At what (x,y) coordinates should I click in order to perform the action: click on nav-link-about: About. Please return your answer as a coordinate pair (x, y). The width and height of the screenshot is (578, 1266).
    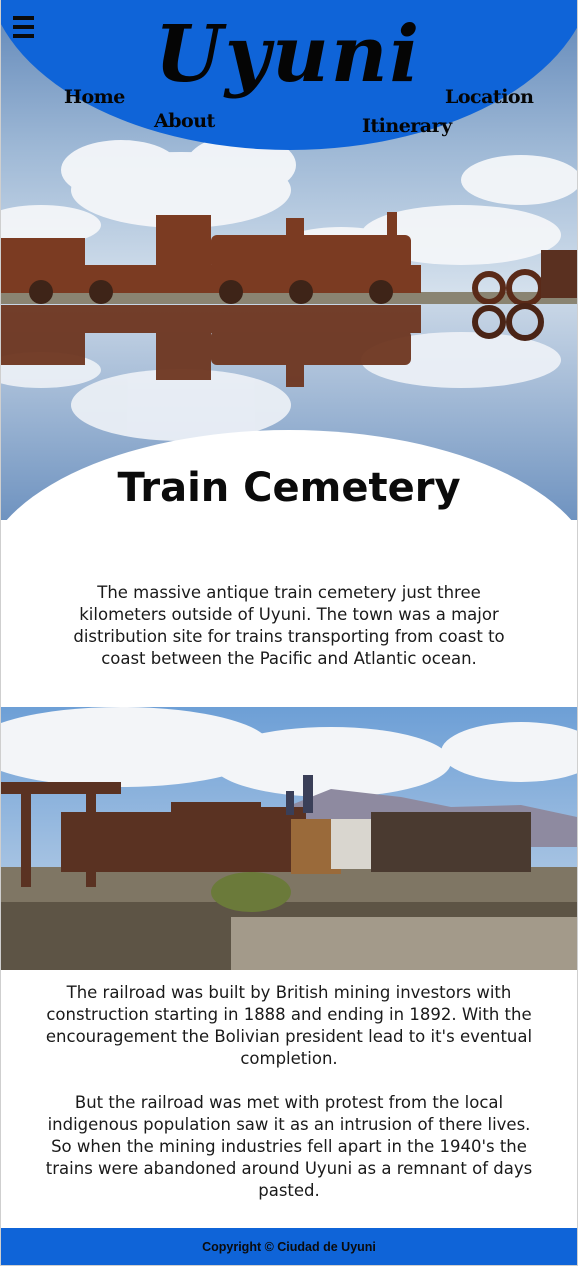
    Looking at the image, I should click on (184, 121).